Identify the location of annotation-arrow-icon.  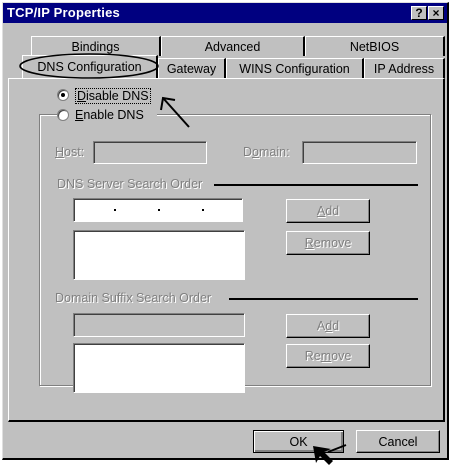
(175, 112).